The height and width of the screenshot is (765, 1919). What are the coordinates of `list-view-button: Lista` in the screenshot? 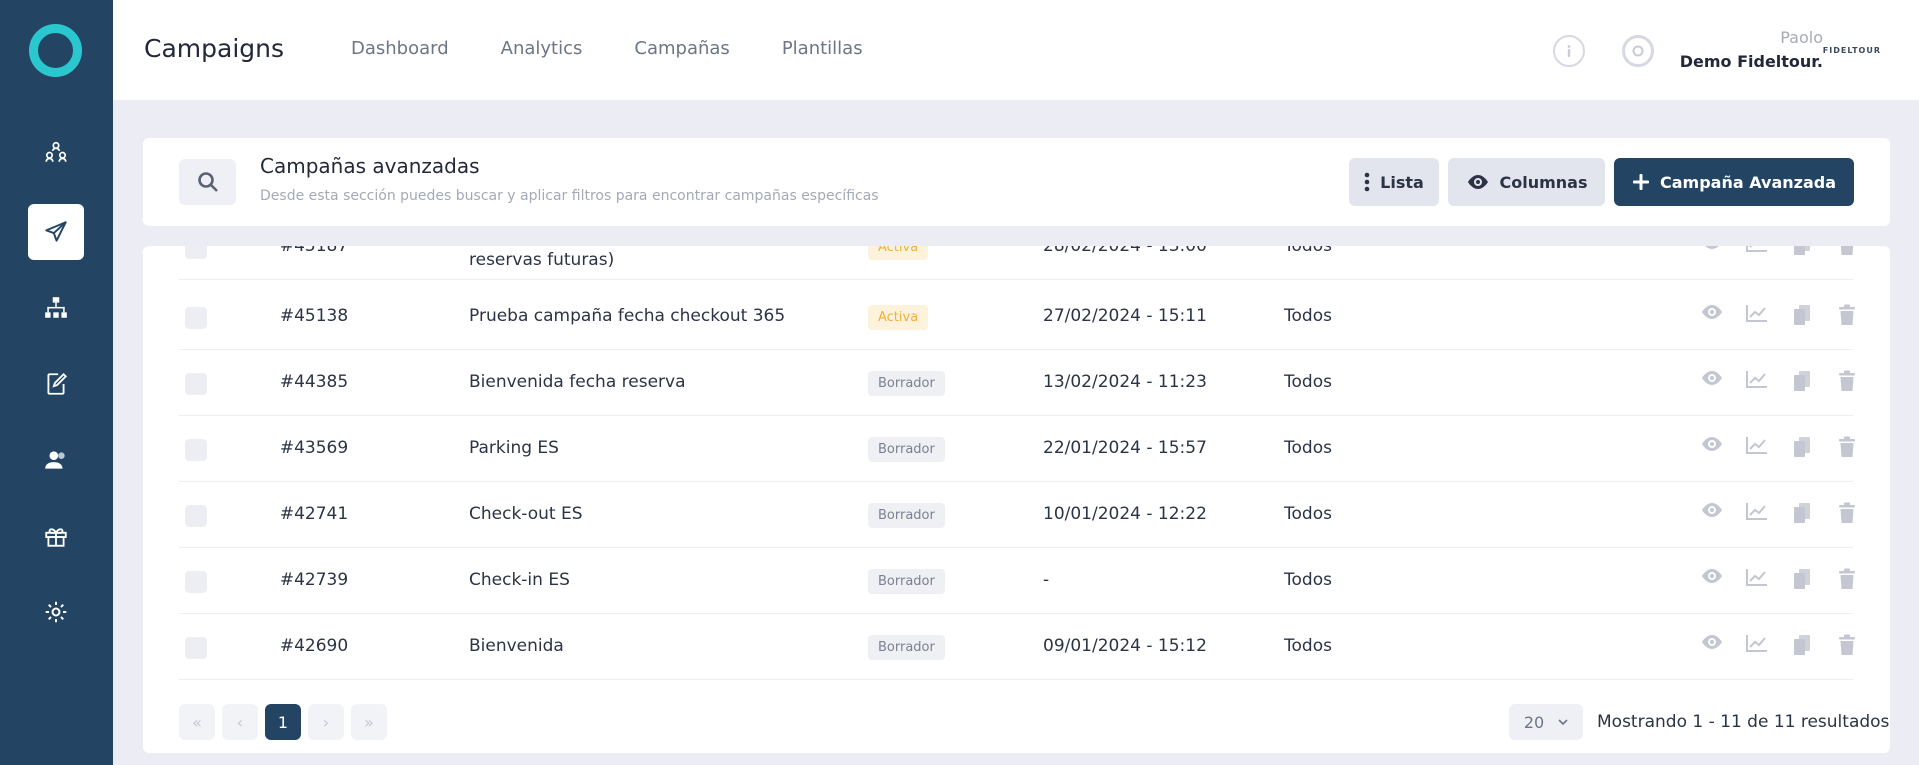 It's located at (1394, 182).